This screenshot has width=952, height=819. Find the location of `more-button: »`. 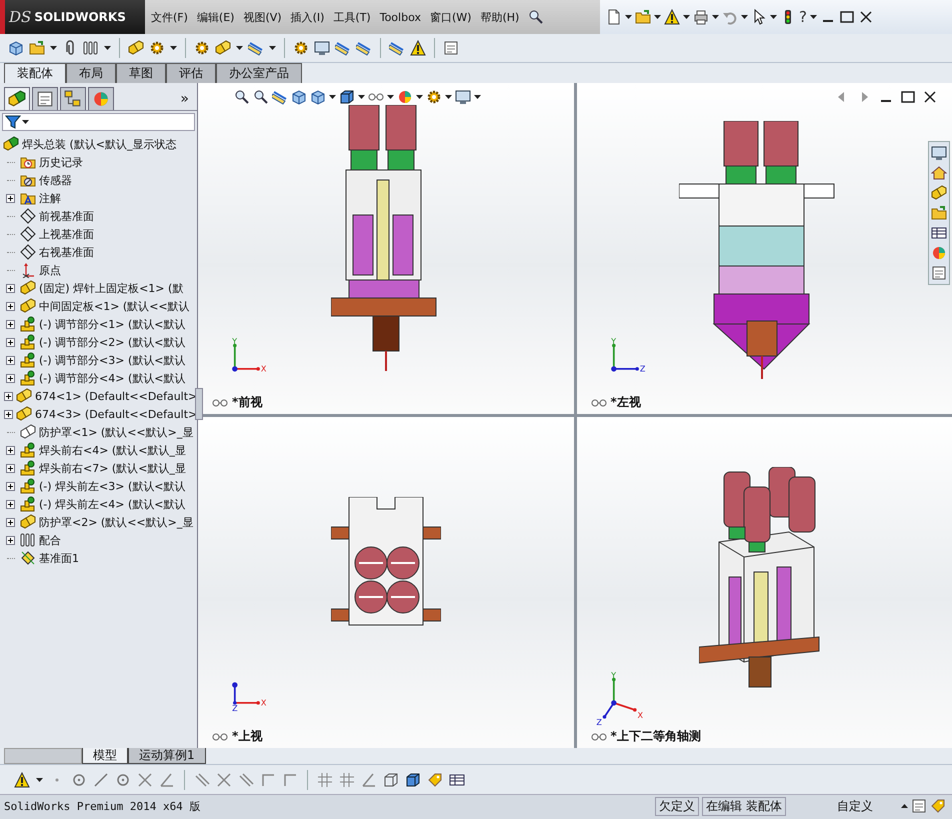

more-button: » is located at coordinates (186, 98).